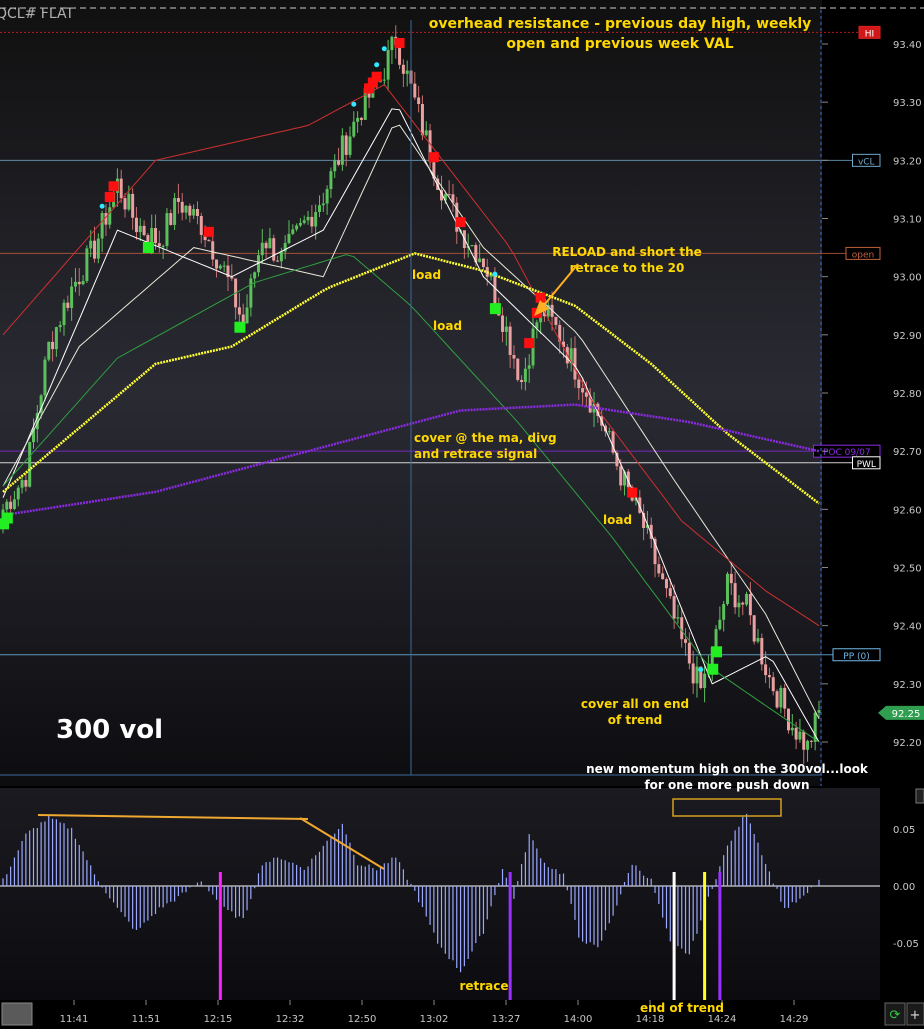 Image resolution: width=924 pixels, height=1029 pixels. What do you see at coordinates (617, 520) in the screenshot?
I see `annotation-load-3: load` at bounding box center [617, 520].